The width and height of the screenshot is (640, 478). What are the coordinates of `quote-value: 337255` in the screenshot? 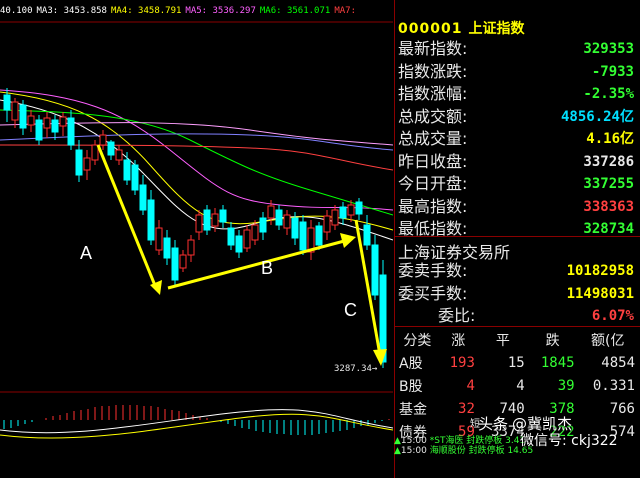 It's located at (608, 184).